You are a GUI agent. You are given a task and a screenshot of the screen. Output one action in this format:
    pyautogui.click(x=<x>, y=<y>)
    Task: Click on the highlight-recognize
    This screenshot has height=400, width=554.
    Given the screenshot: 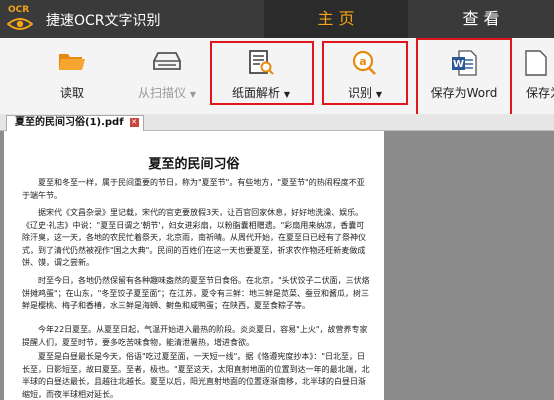 What is the action you would take?
    pyautogui.click(x=365, y=73)
    